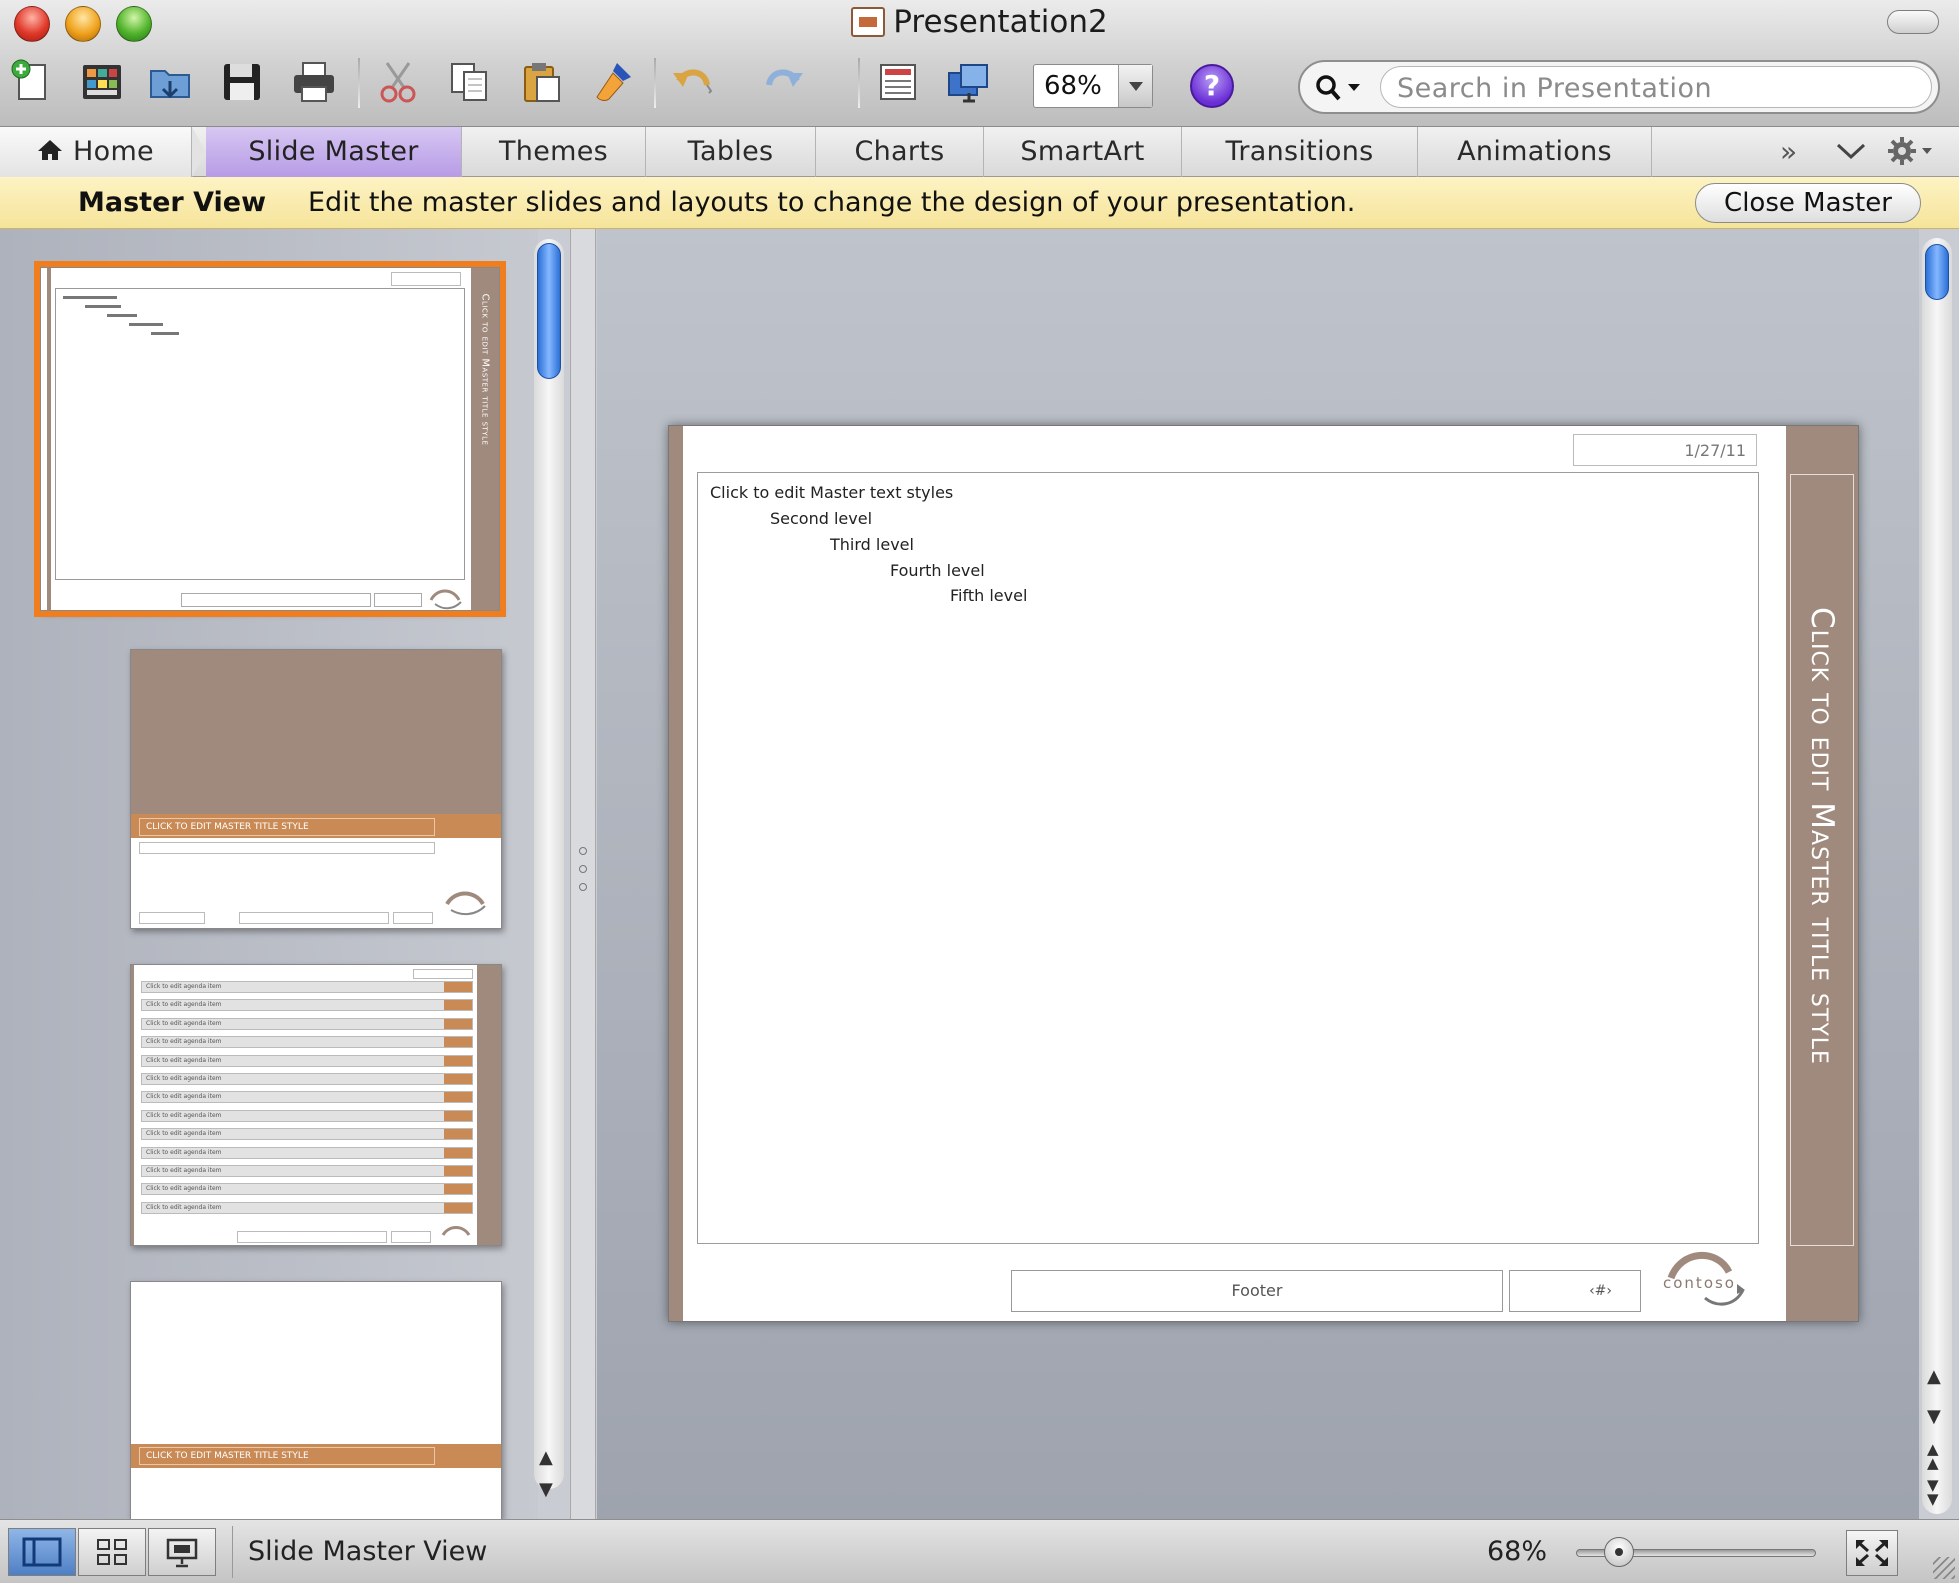 This screenshot has width=1959, height=1583. Describe the element at coordinates (368, 1551) in the screenshot. I see `status-view-label: Slide Master View` at that location.